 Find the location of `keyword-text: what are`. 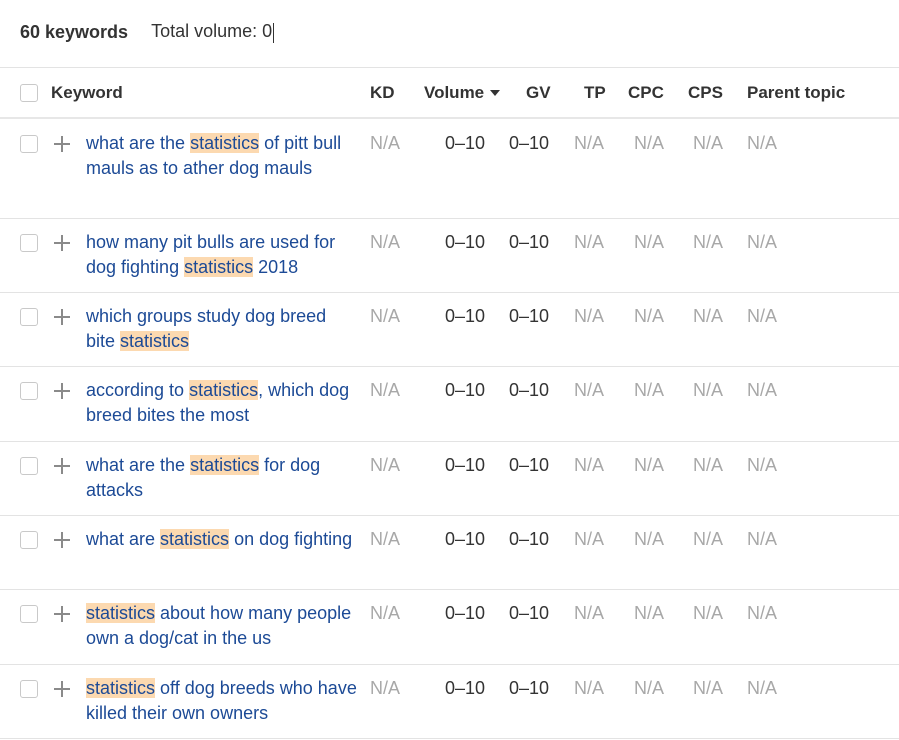

keyword-text: what are is located at coordinates (123, 539).